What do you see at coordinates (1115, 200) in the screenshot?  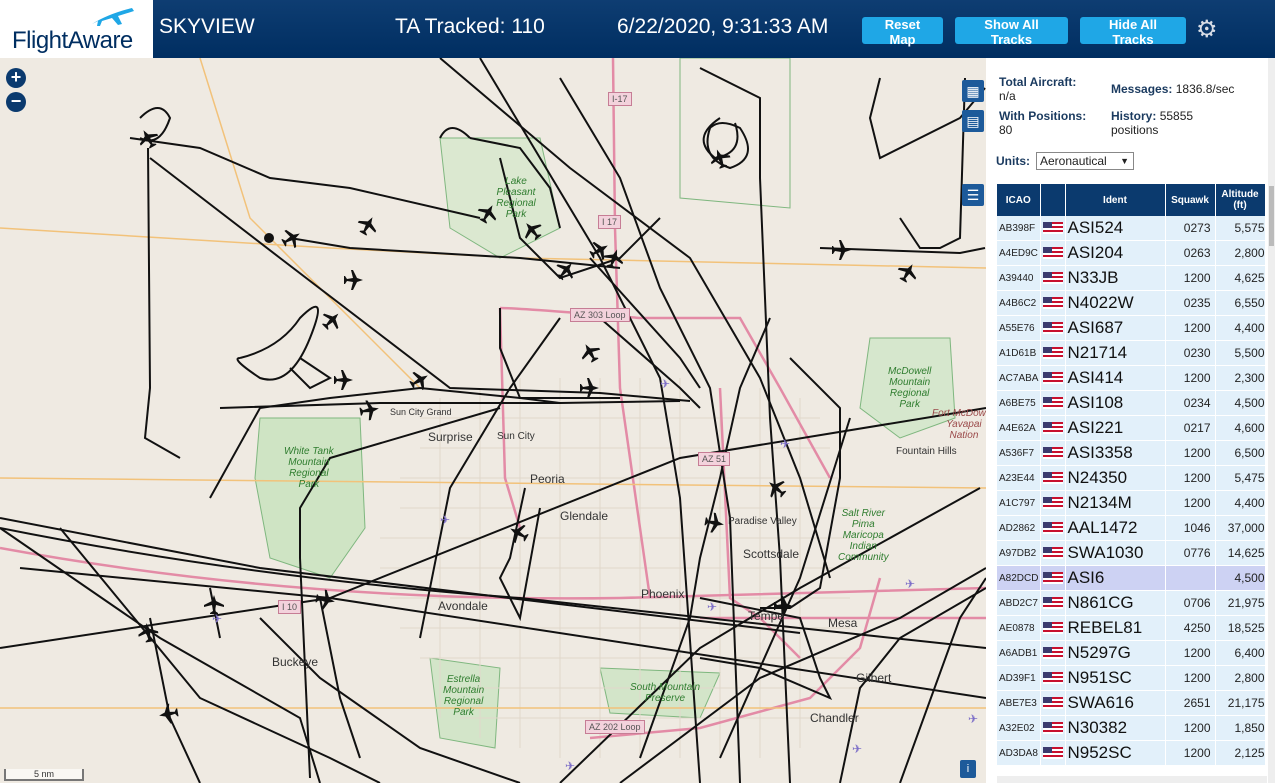 I see `column-header-ident: Ident` at bounding box center [1115, 200].